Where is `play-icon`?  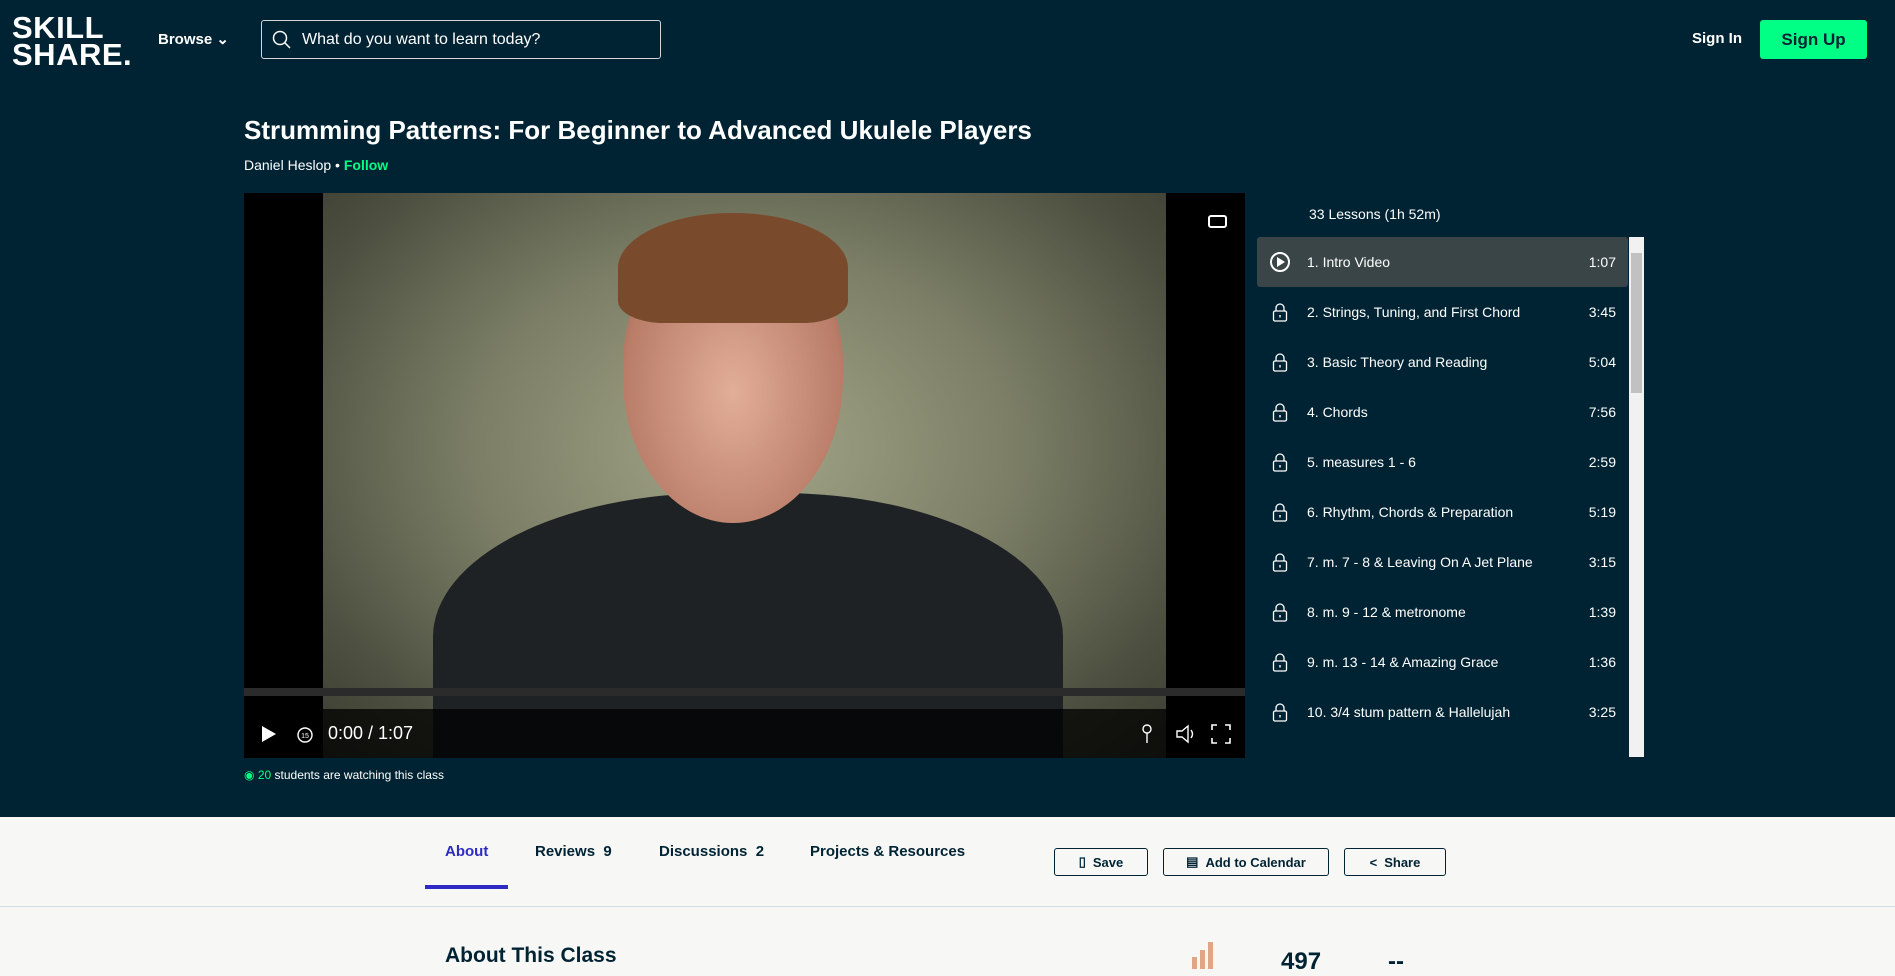
play-icon is located at coordinates (269, 733).